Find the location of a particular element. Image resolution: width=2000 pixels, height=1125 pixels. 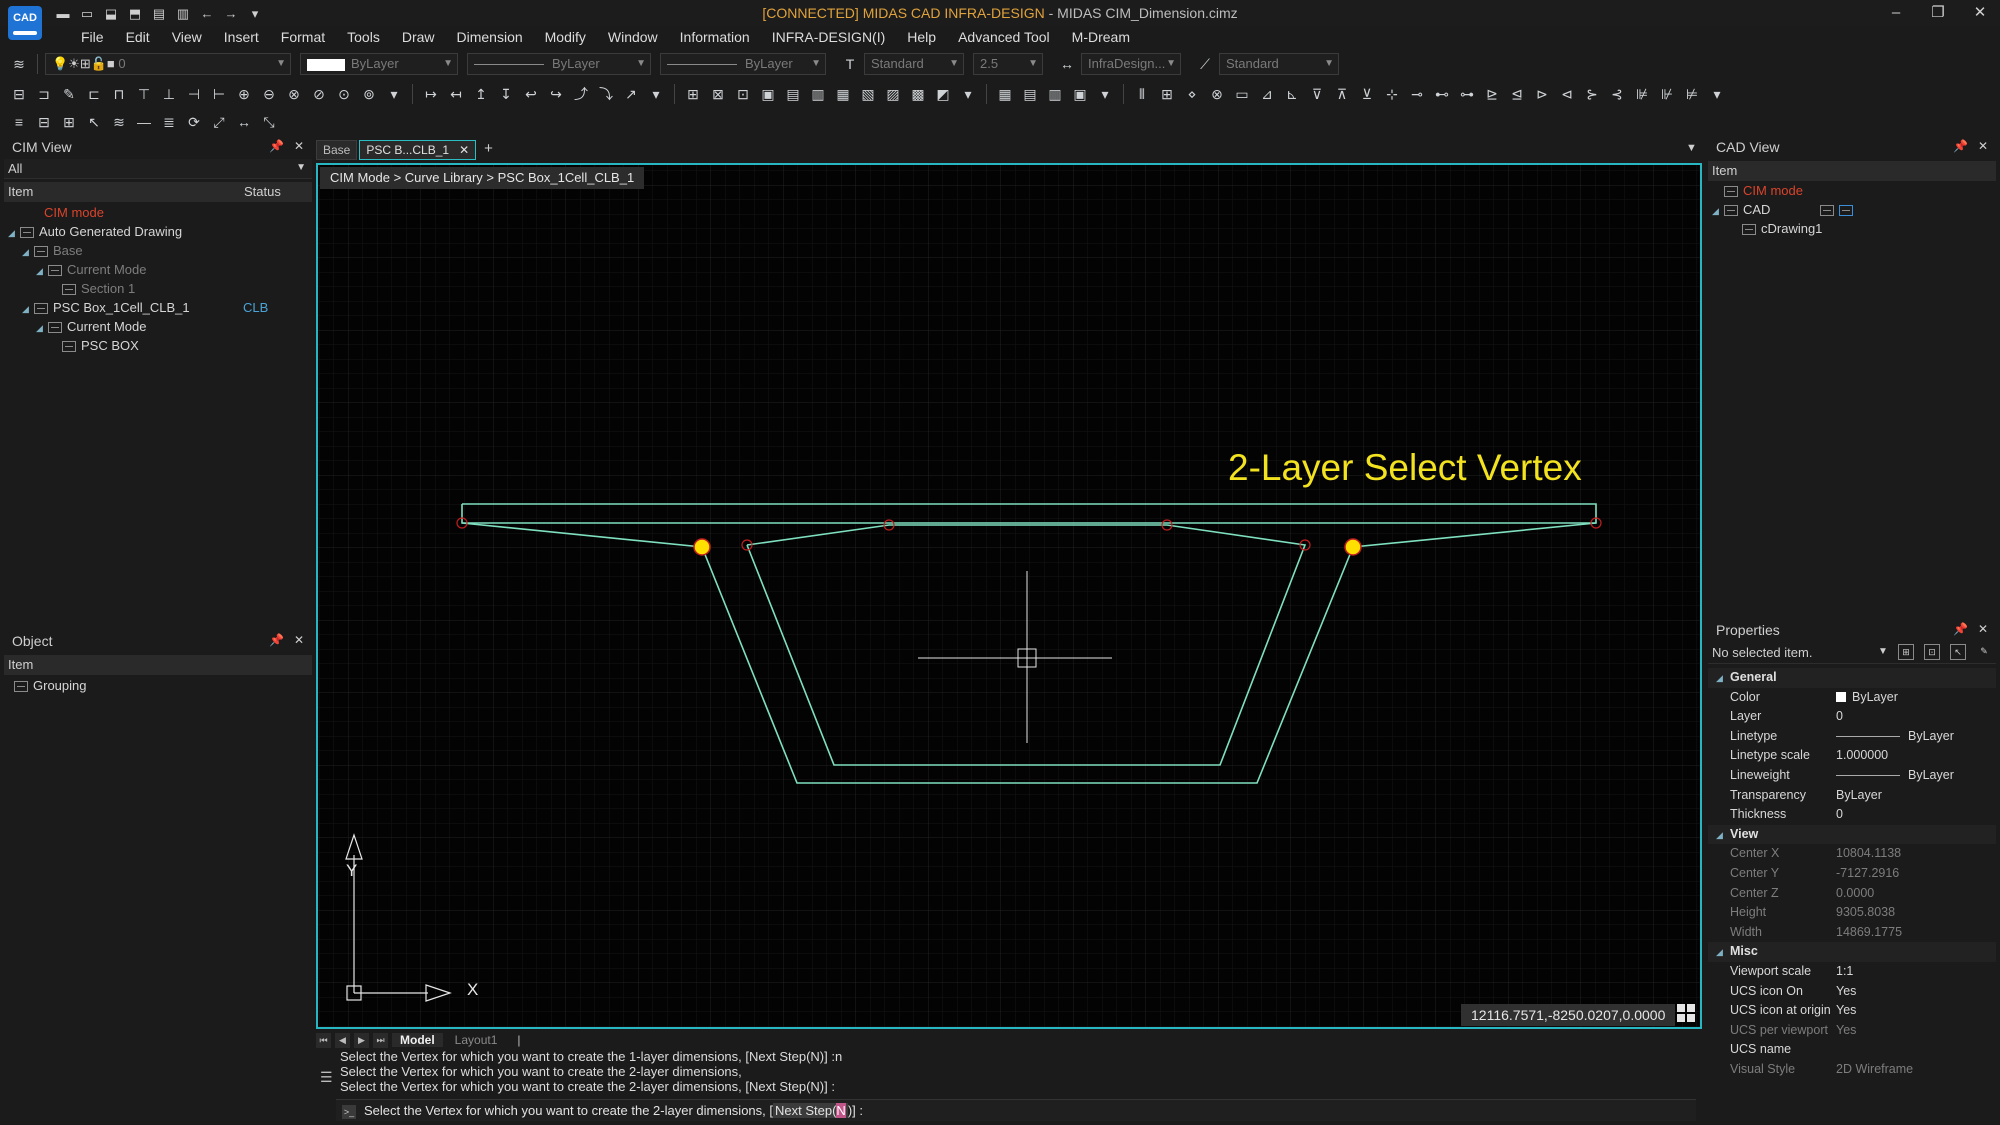

draw-tool-41-icon: ▦ is located at coordinates (1005, 94).